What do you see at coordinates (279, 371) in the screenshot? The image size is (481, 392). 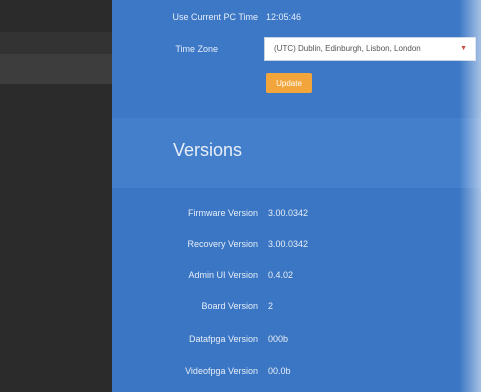 I see `videofpga-version-value: 00.0b` at bounding box center [279, 371].